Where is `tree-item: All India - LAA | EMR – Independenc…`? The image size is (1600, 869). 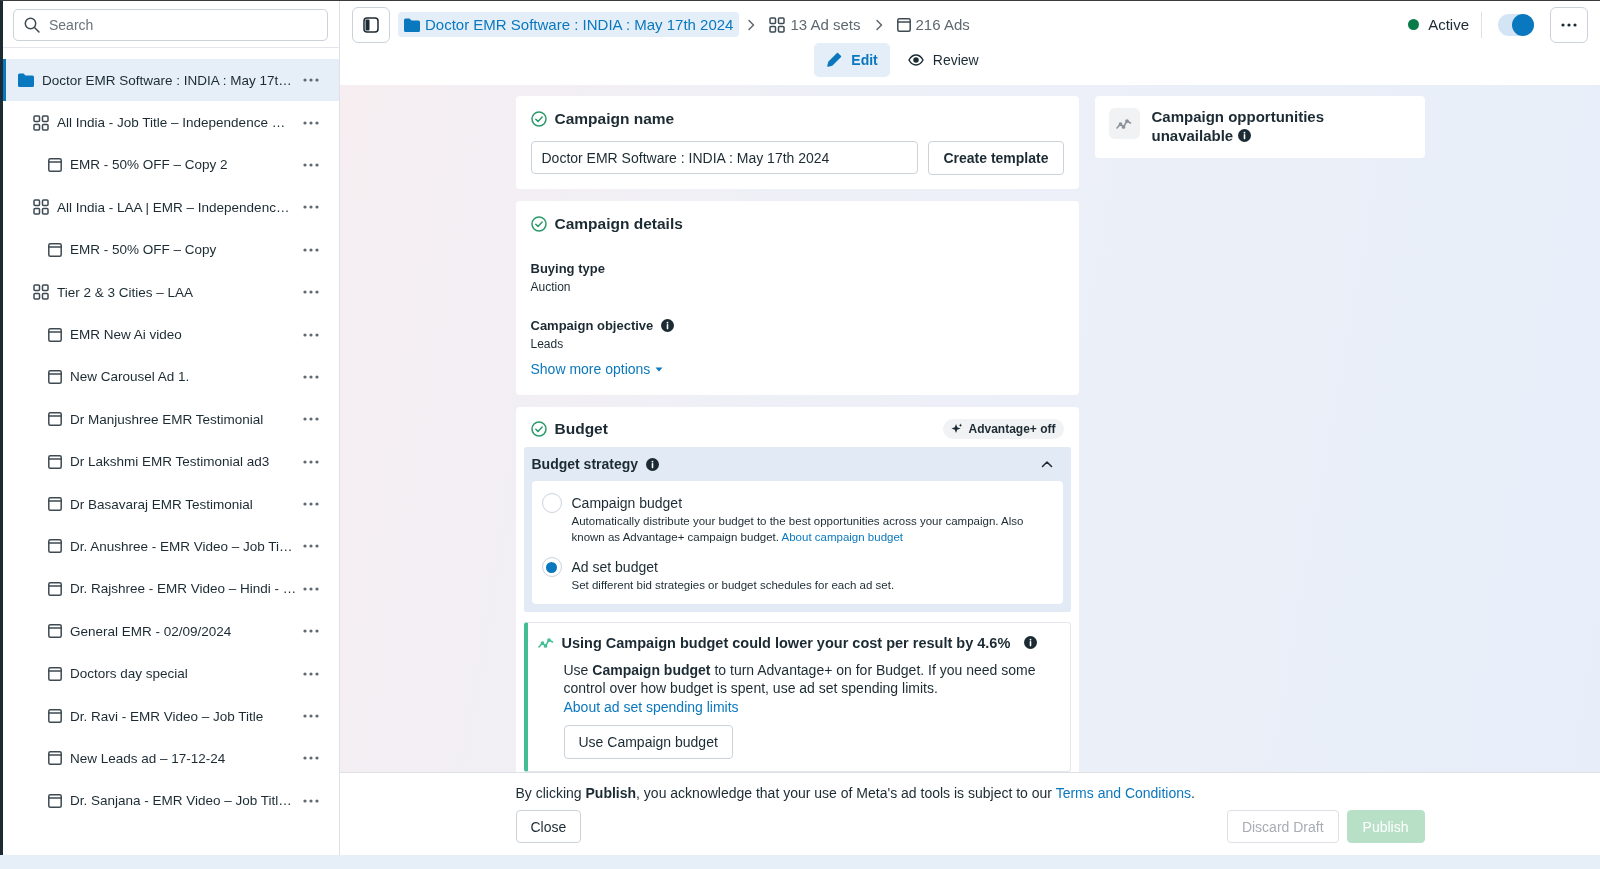
tree-item: All India - LAA | EMR – Independenc… is located at coordinates (171, 207).